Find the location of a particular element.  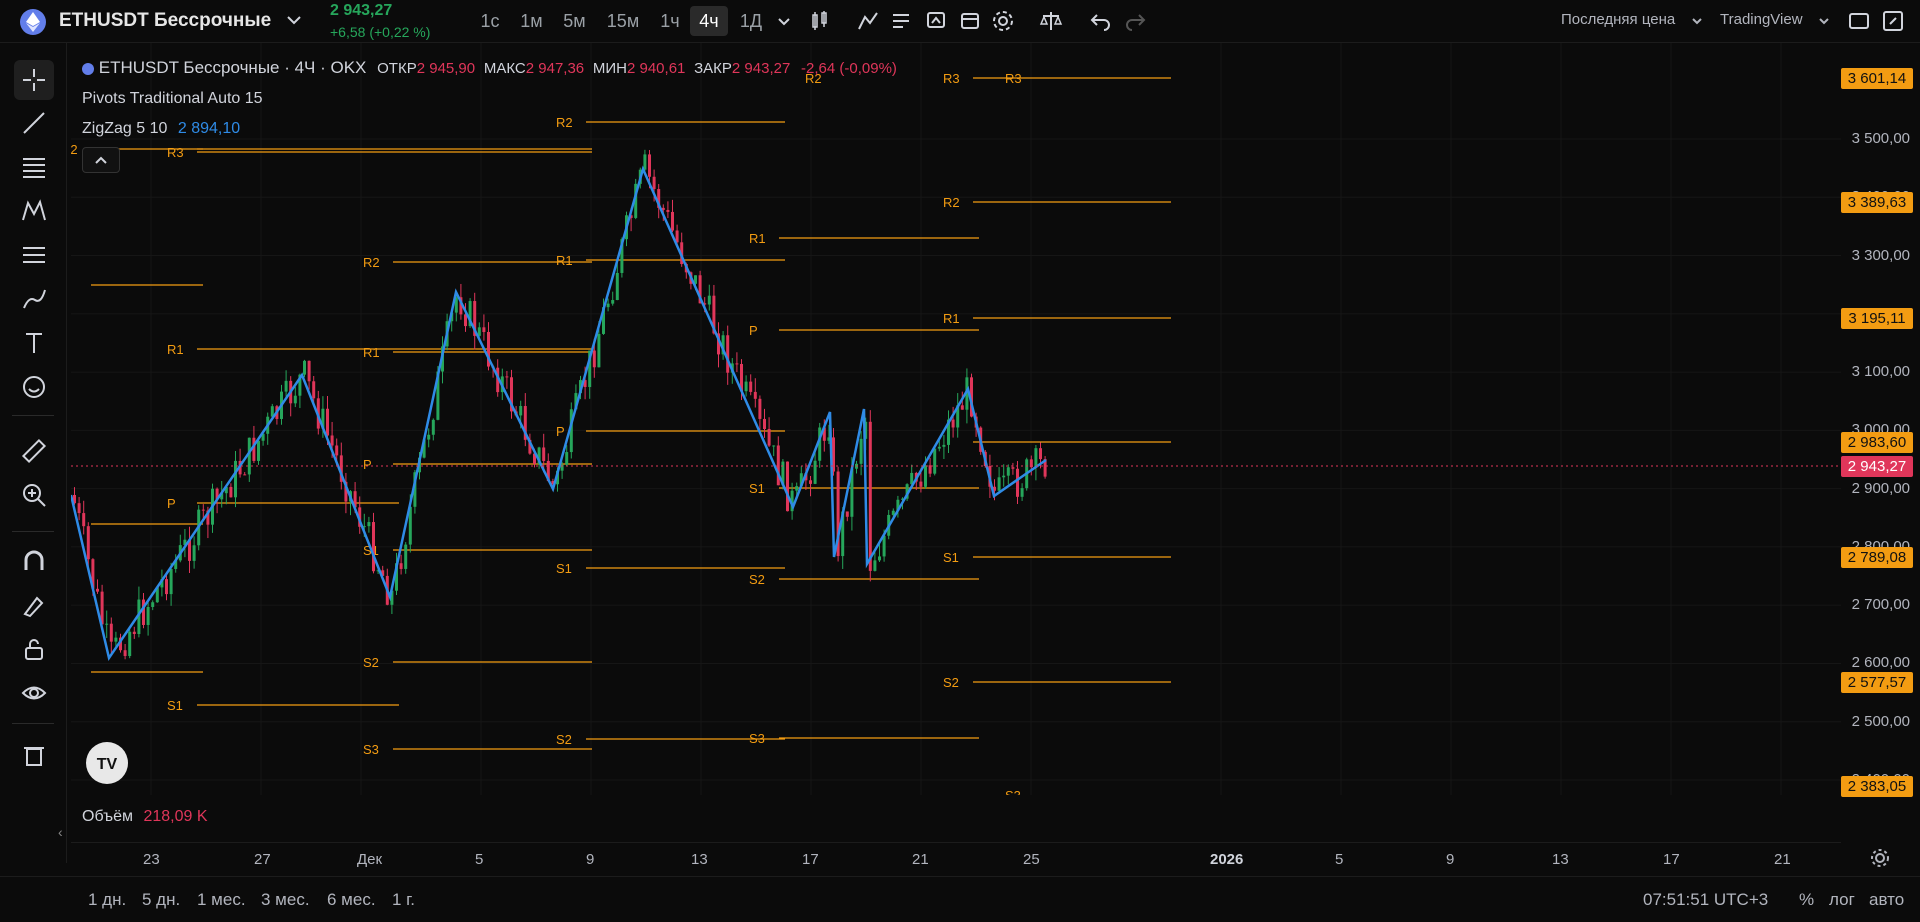

magnet-icon is located at coordinates (34, 561).